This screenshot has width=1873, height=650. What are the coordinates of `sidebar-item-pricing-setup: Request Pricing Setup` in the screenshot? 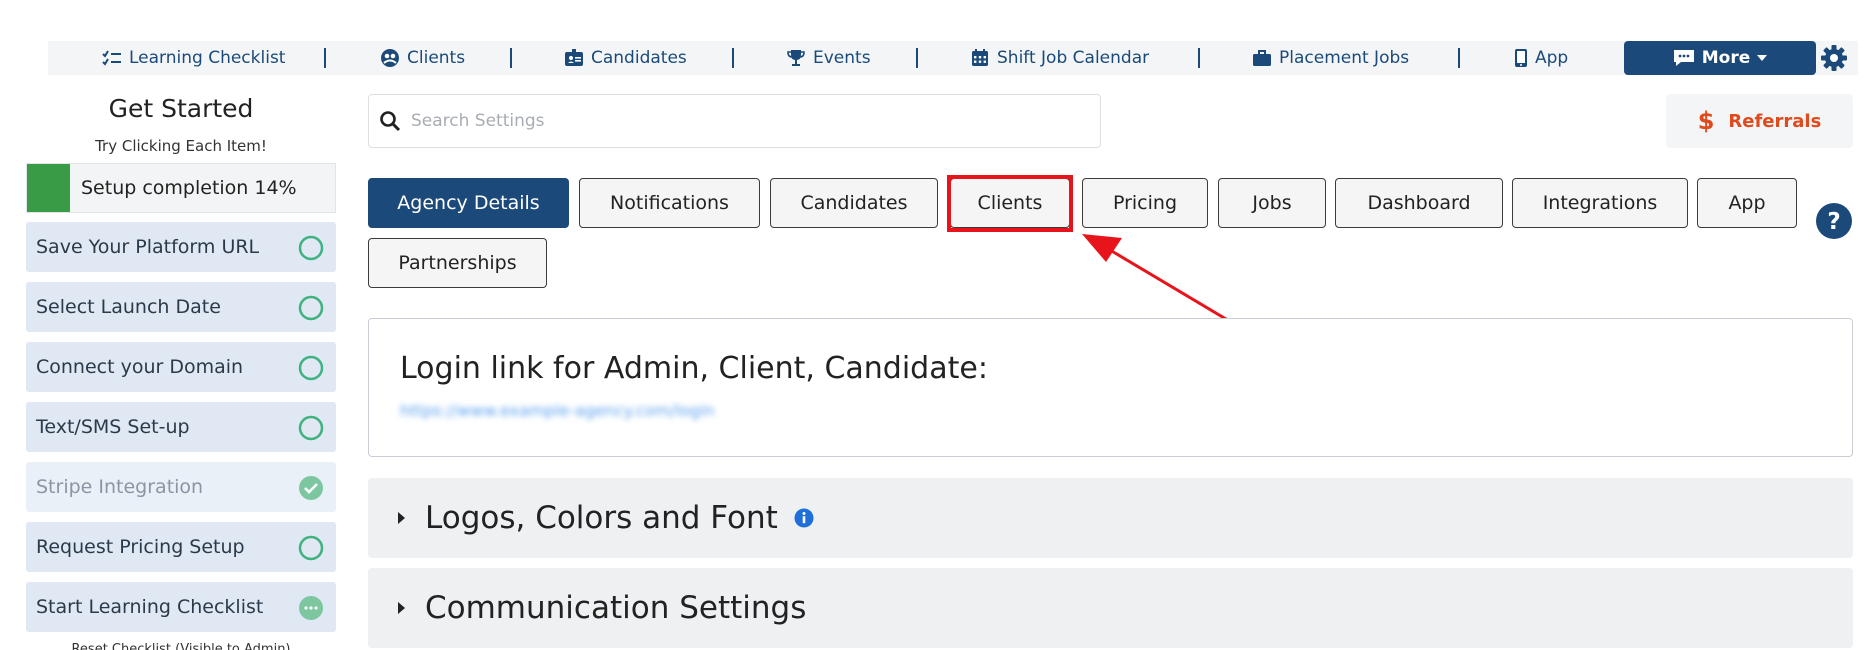 It's located at (181, 547).